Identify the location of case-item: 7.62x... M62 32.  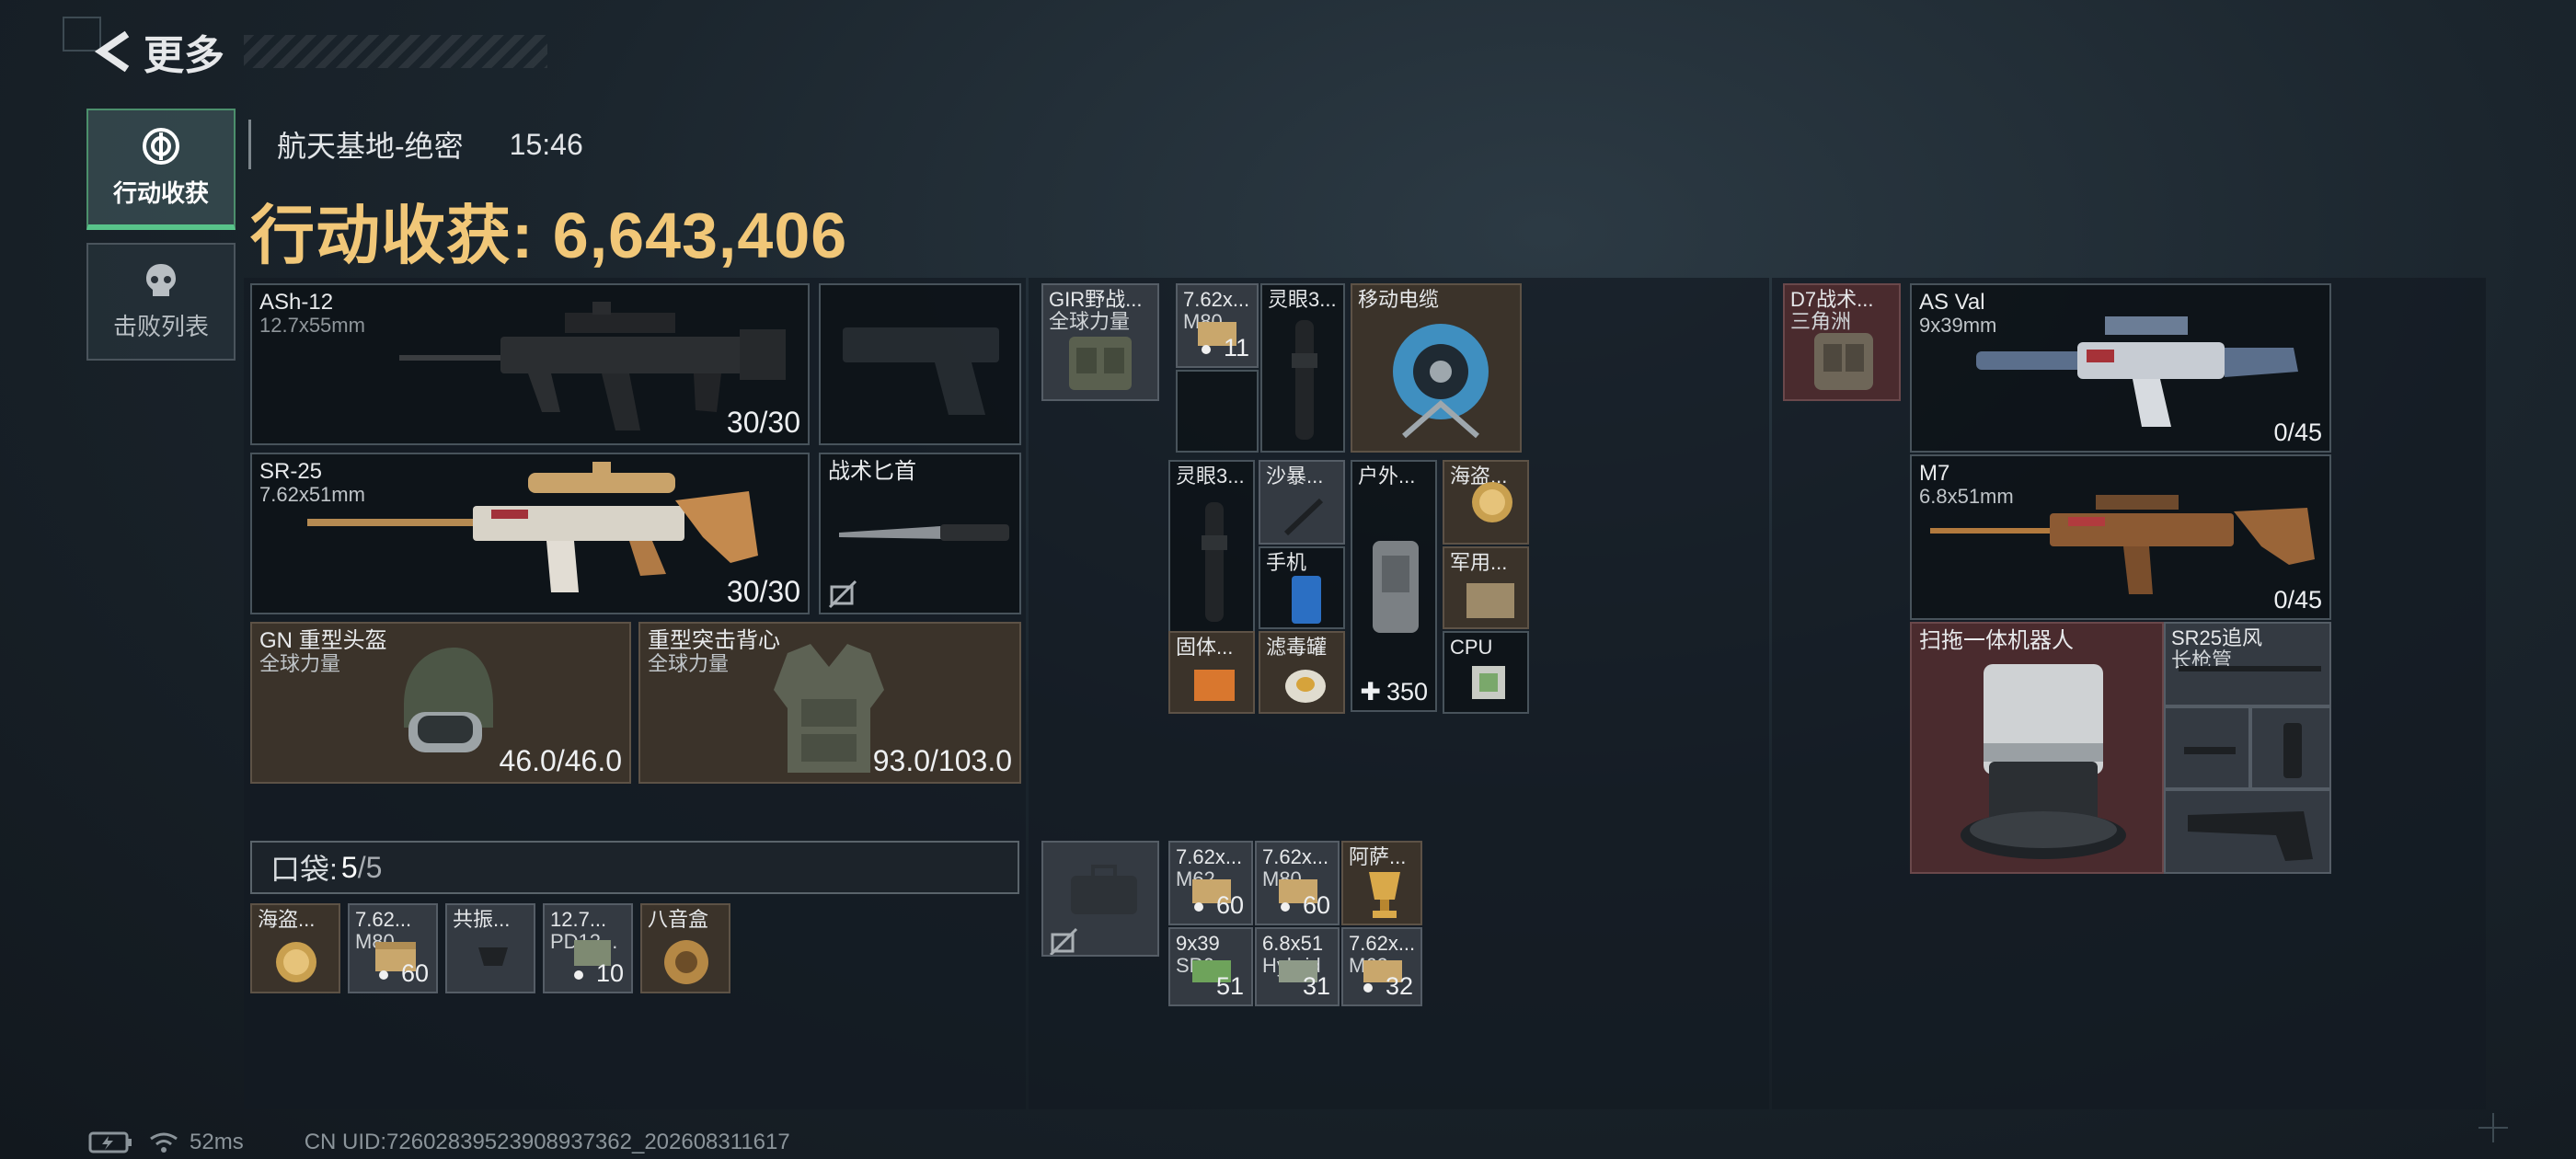
(1381, 966).